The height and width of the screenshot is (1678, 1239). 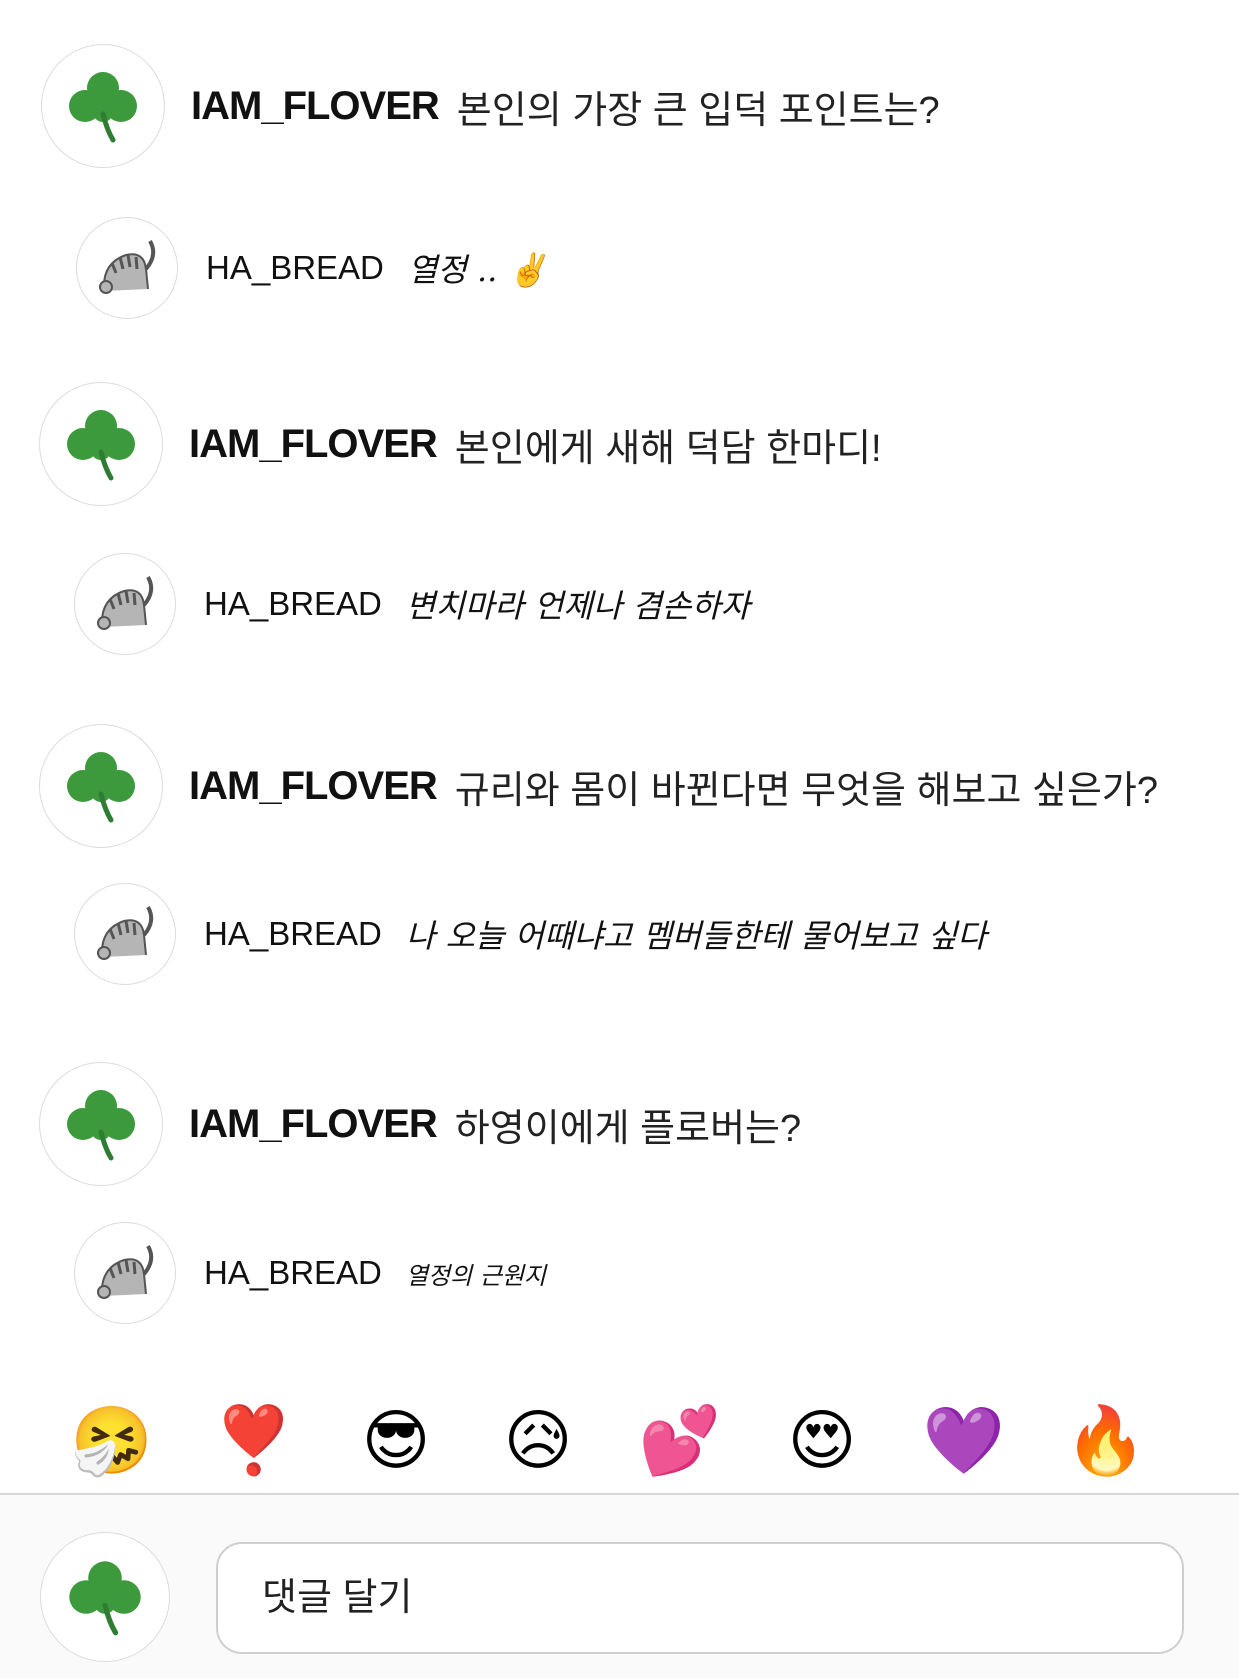 What do you see at coordinates (112, 1440) in the screenshot?
I see `sneezing-face-icon: 🤧` at bounding box center [112, 1440].